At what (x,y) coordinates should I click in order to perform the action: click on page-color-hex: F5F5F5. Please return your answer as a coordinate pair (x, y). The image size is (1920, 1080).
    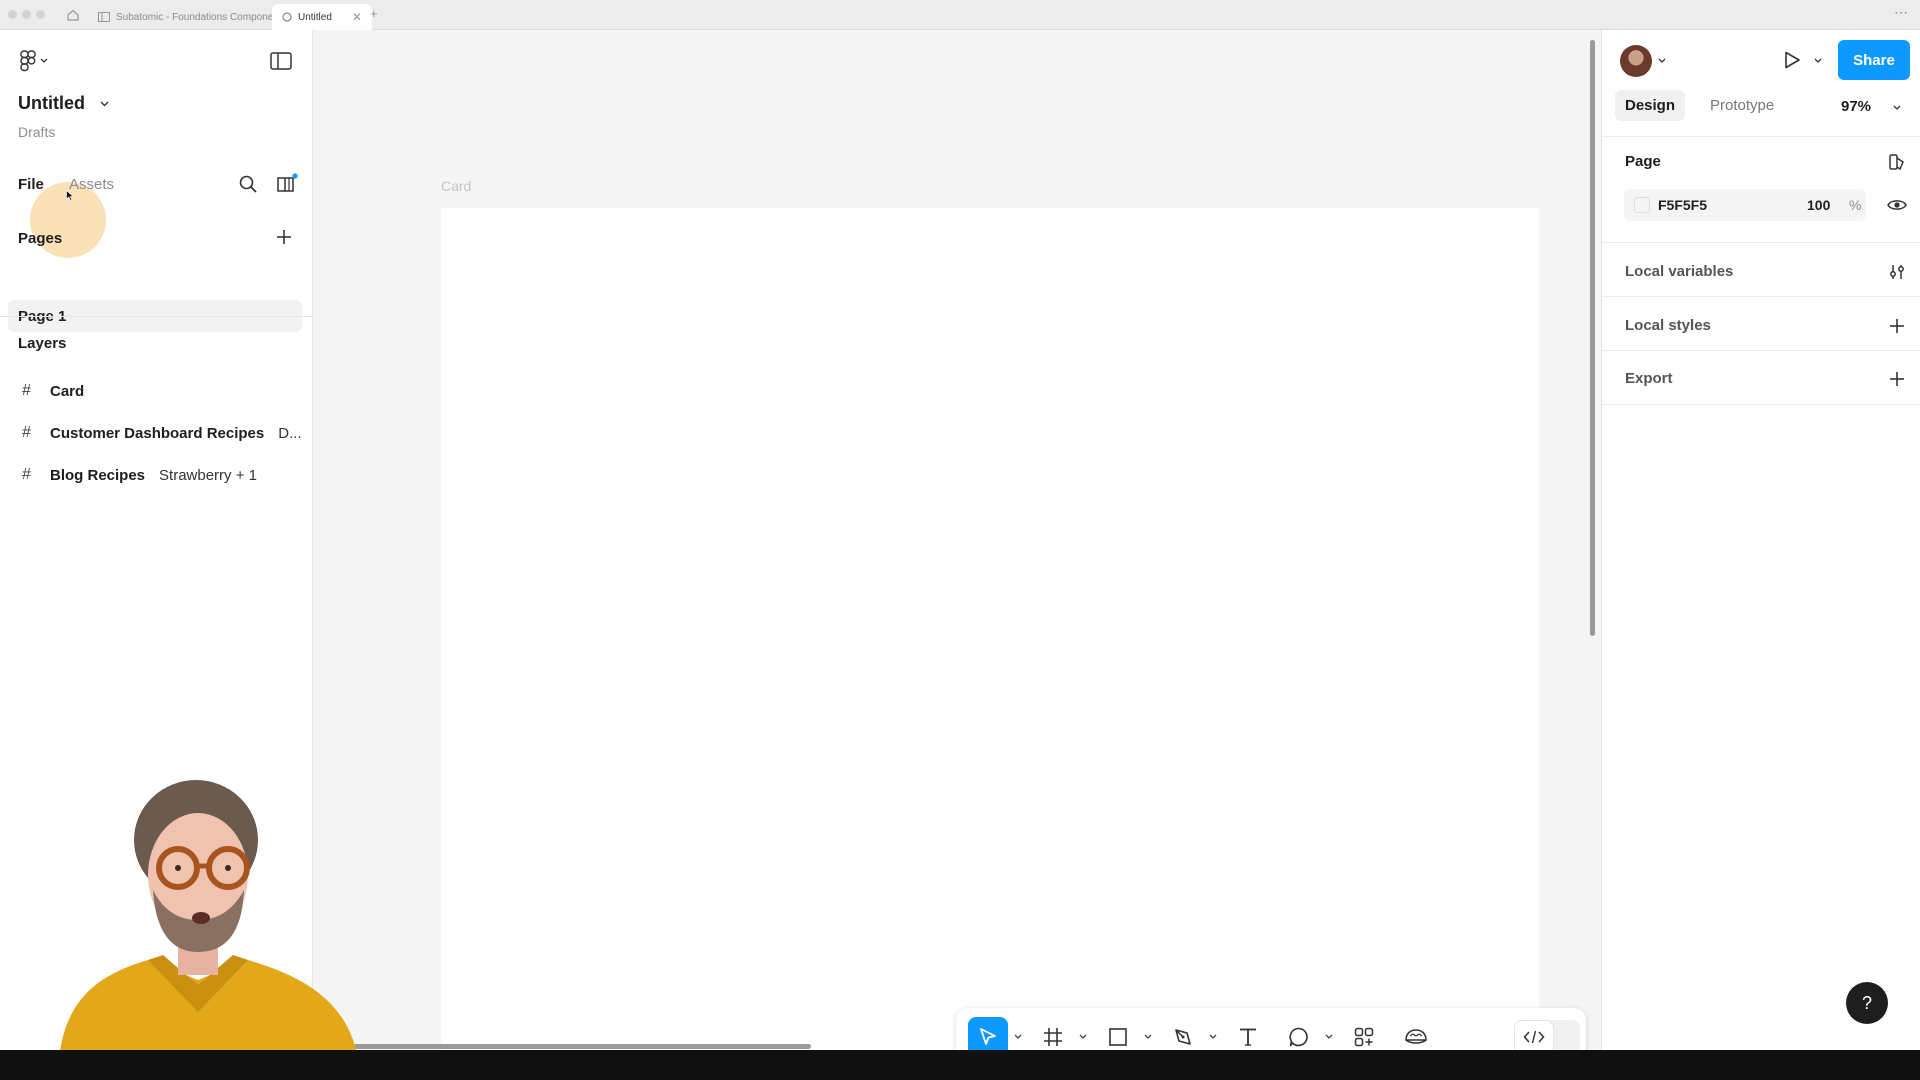
    Looking at the image, I should click on (1682, 205).